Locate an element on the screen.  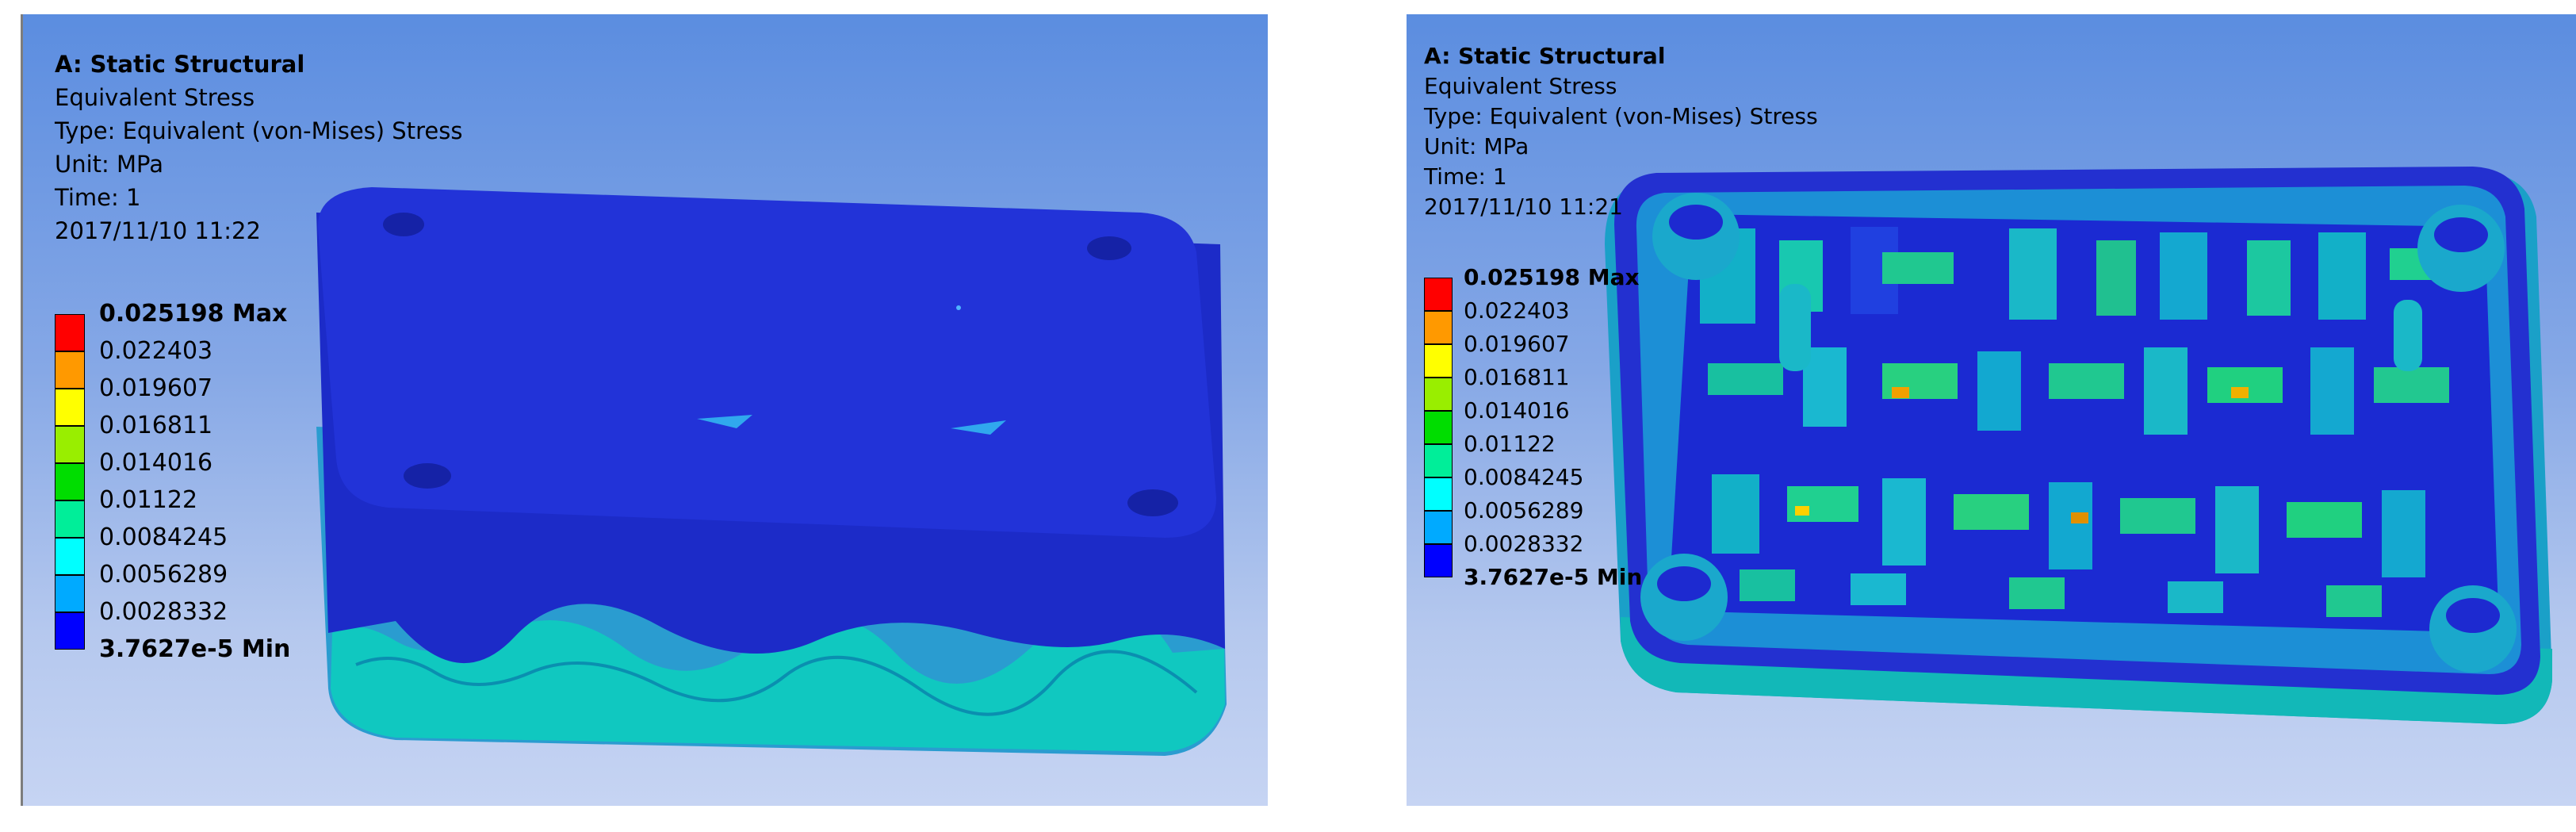
result-timestamp: 2017/11/10 11:21 is located at coordinates (1523, 207).